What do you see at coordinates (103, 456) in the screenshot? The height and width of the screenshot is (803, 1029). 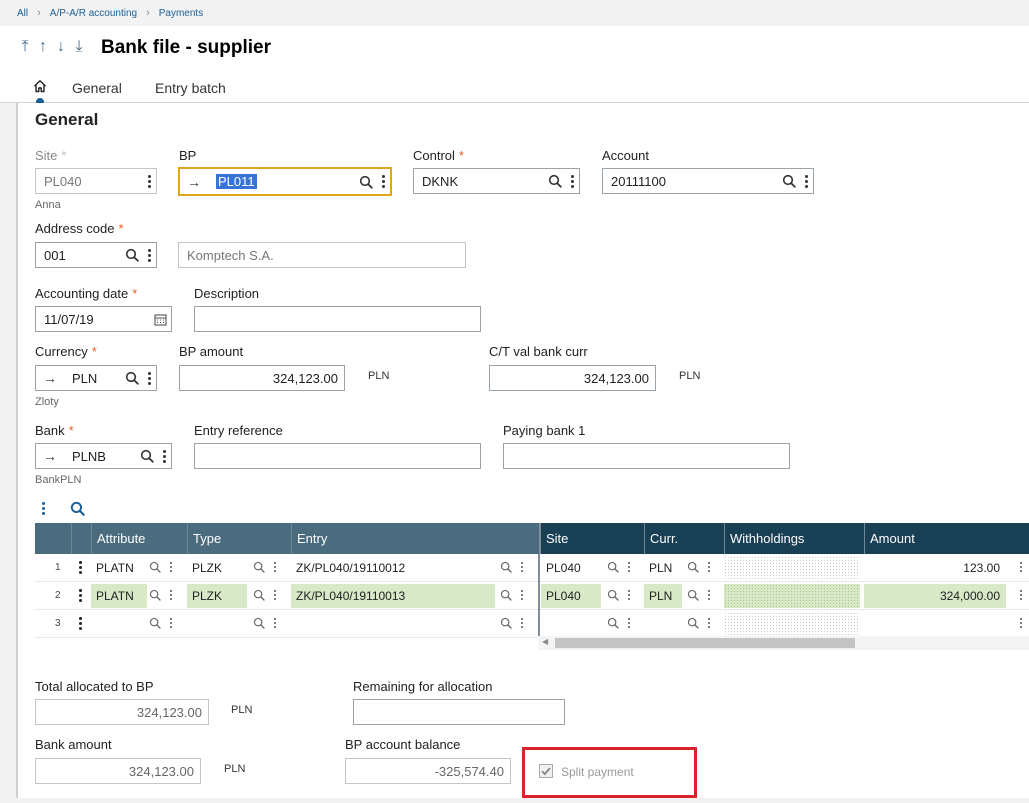 I see `bank-field: → PLNB` at bounding box center [103, 456].